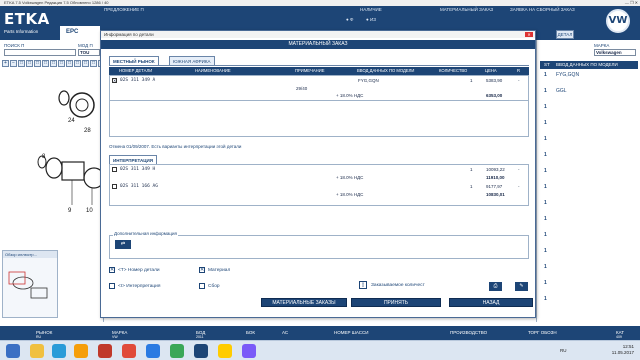 Image resolution: width=640 pixels, height=360 pixels. I want to click on right-table-header: ST ВВОД ДАННЫХ ПО МОДЕЛИ, so click(589, 65).